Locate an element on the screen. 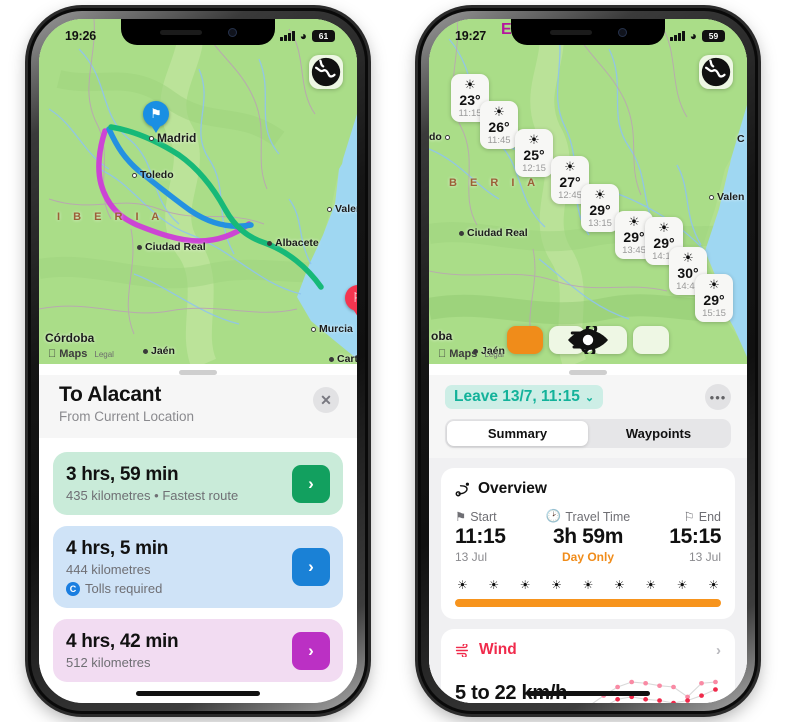 The width and height of the screenshot is (800, 722). city-name: Córdoba is located at coordinates (70, 338).